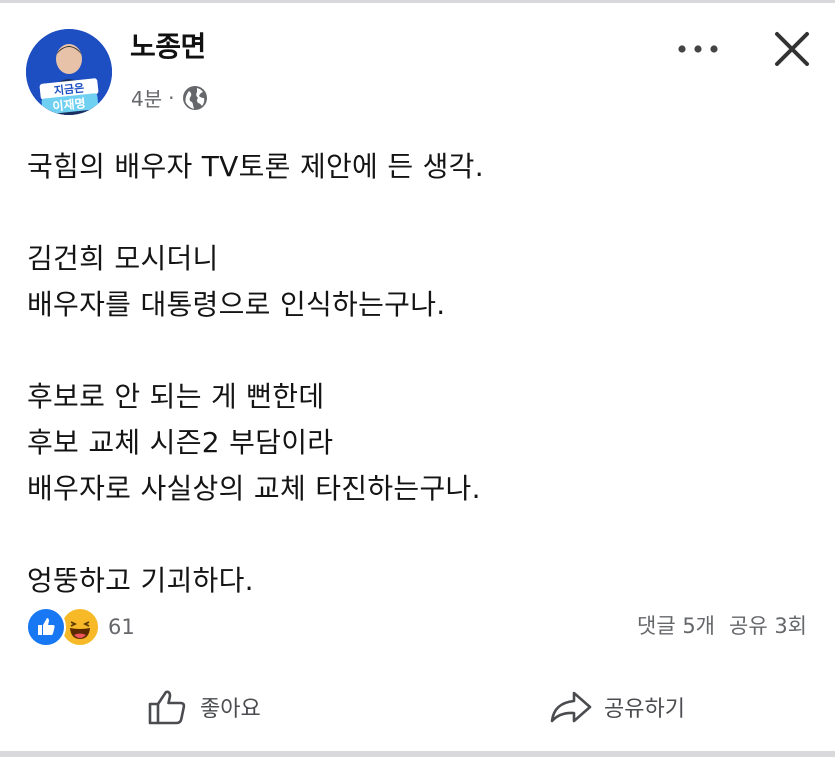 This screenshot has width=835, height=757. I want to click on like-label: 좋아요, so click(230, 709).